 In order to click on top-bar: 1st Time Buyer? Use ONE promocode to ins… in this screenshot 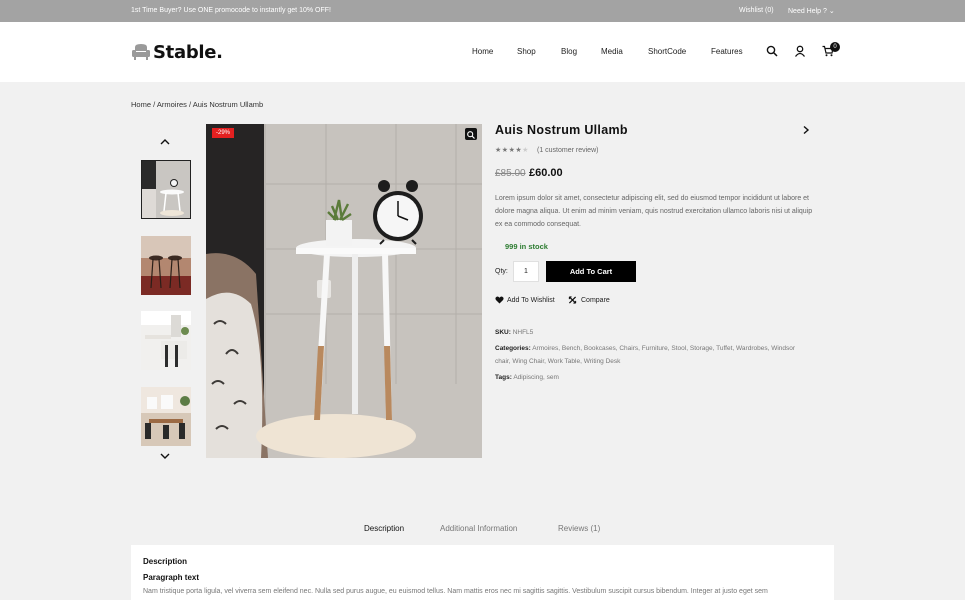, I will do `click(482, 11)`.